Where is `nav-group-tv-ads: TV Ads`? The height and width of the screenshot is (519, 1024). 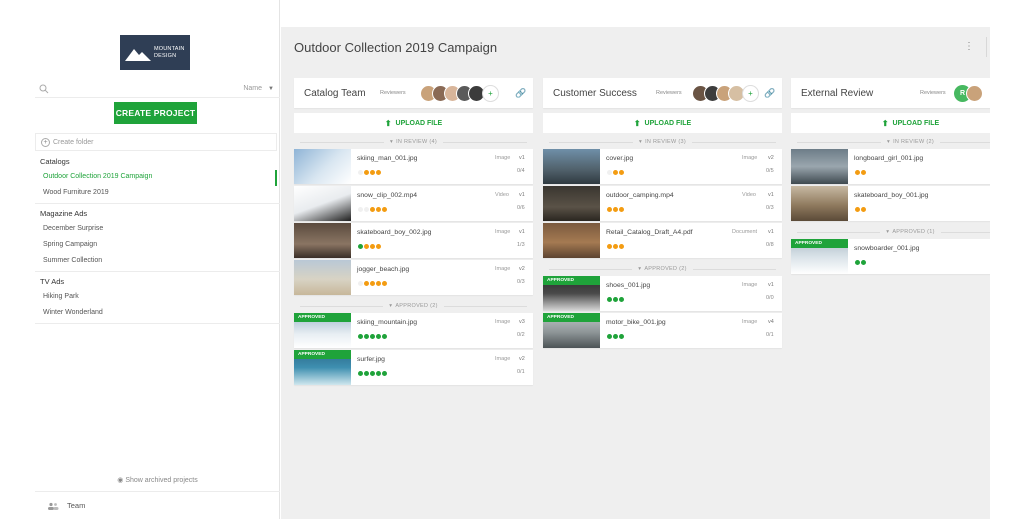
nav-group-tv-ads: TV Ads is located at coordinates (157, 281).